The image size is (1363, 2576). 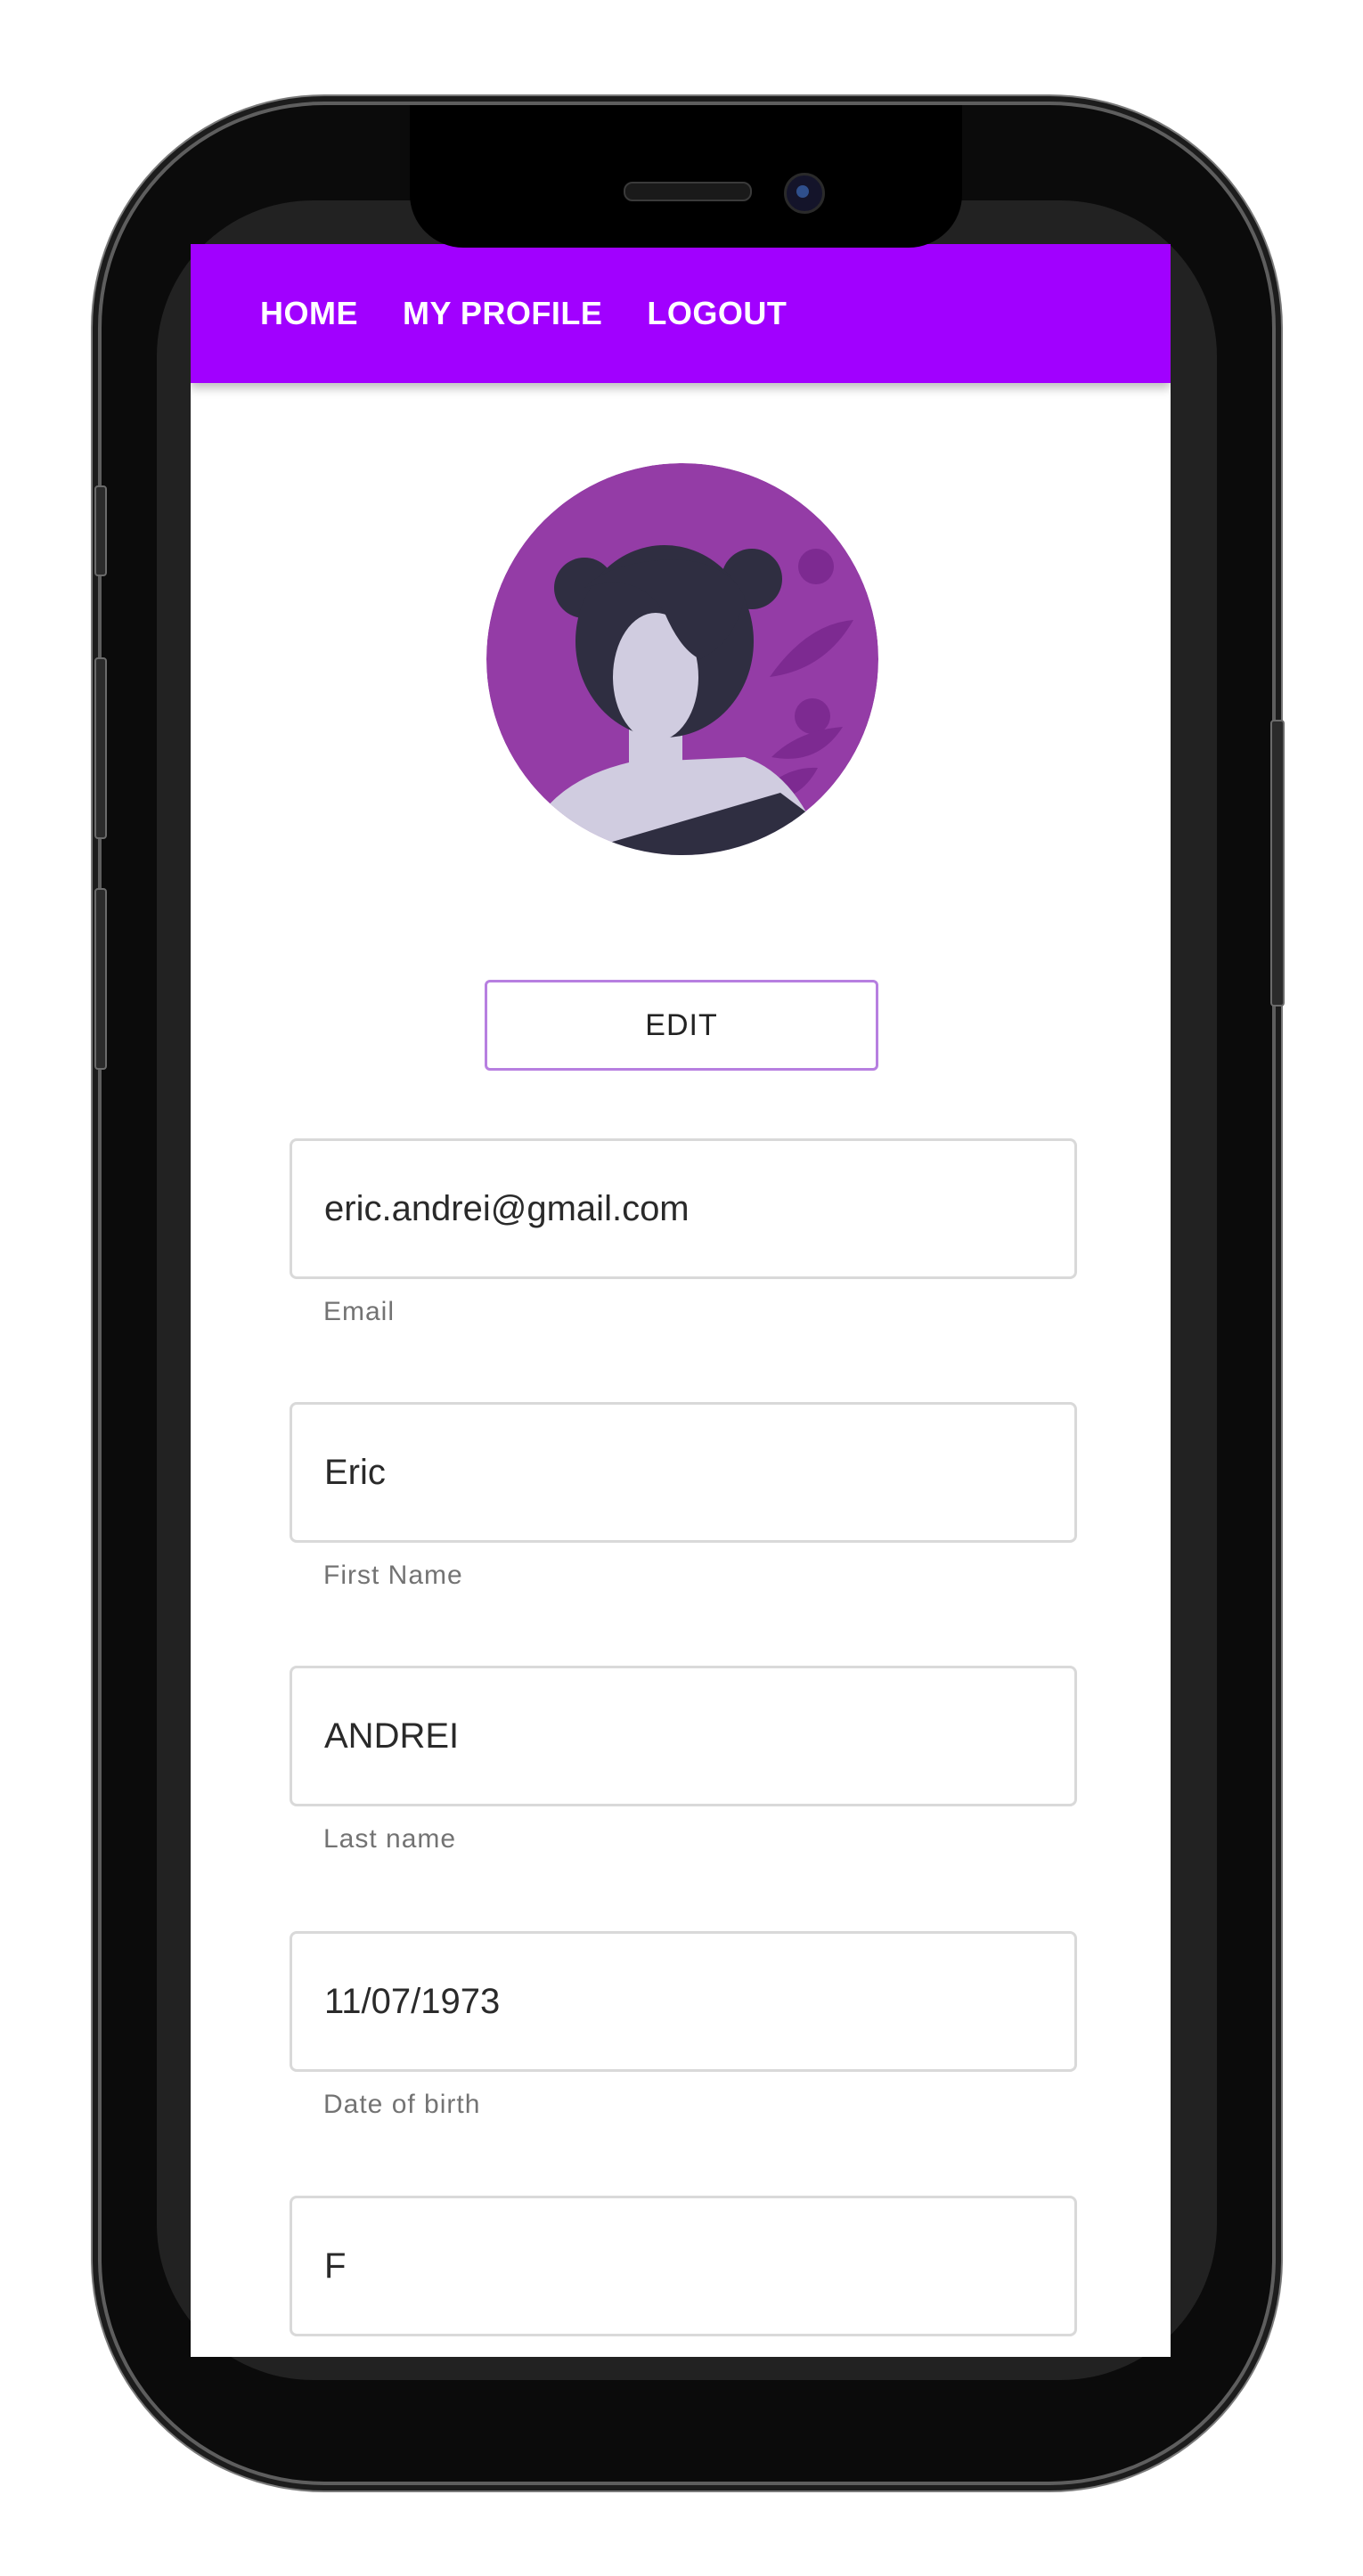 I want to click on profile-avatar, so click(x=682, y=659).